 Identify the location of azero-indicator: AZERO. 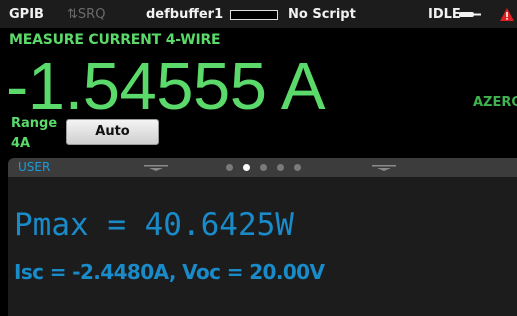
(495, 102).